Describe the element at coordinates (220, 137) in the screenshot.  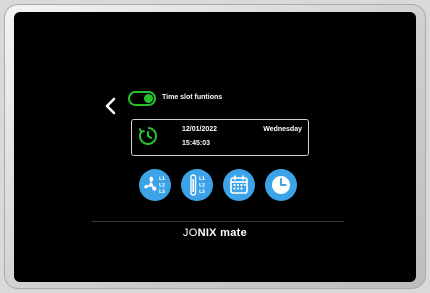
I see `datetime-panel: 12/01/2022 15:45:03 Wednesday` at that location.